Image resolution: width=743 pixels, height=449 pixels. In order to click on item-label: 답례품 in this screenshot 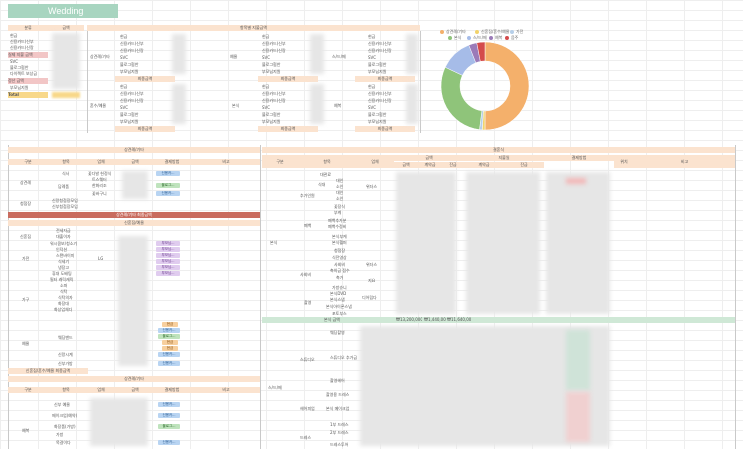, I will do `click(64, 186)`.